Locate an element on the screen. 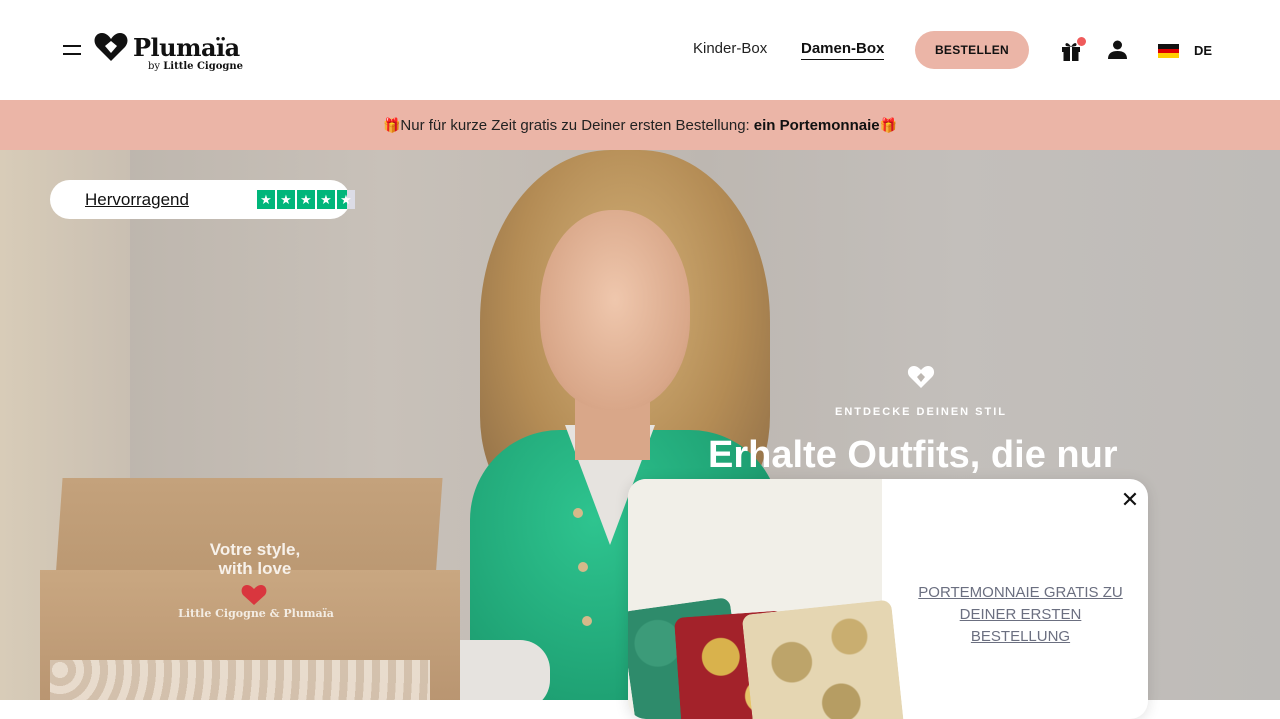 This screenshot has width=1280, height=719. nav-kinder-box: Kinder-Box is located at coordinates (730, 48).